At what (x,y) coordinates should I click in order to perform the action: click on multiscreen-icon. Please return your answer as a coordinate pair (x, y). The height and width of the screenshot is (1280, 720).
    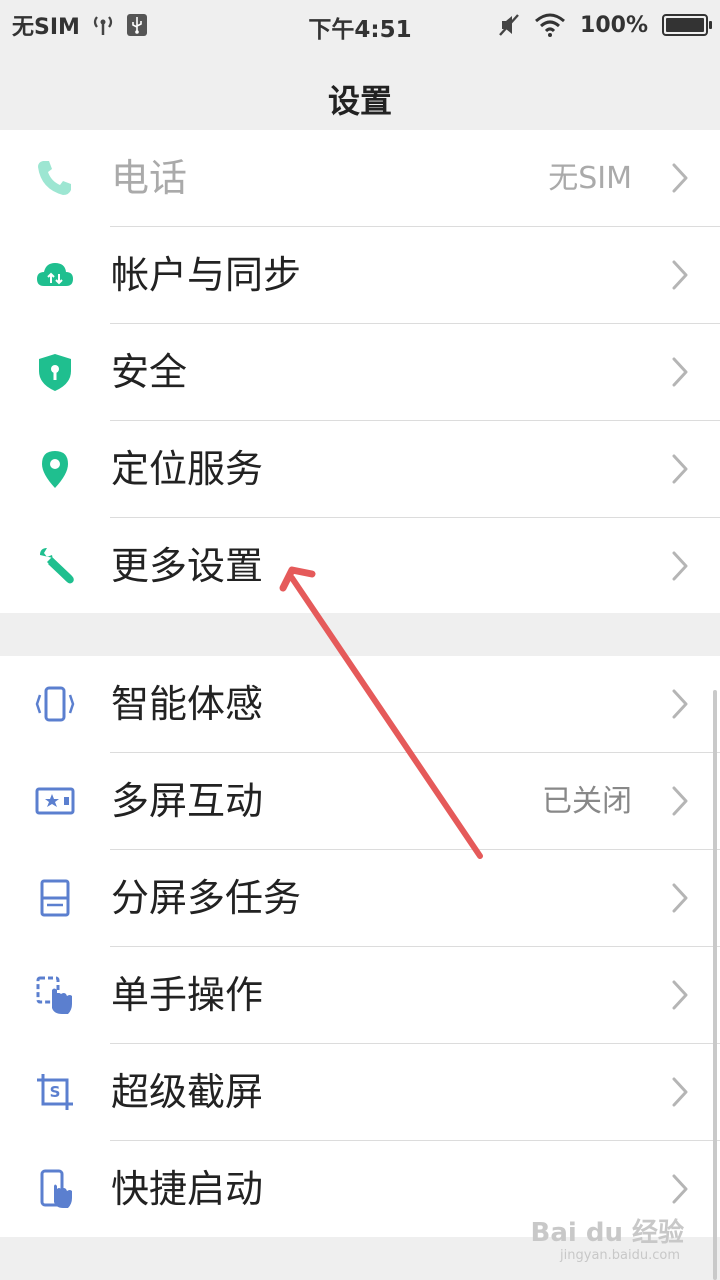
    Looking at the image, I should click on (55, 801).